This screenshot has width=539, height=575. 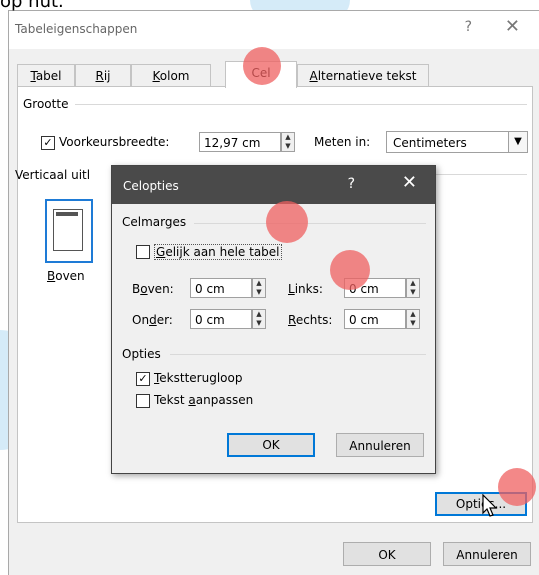 I want to click on preferred-width-checkbox: ✓, so click(x=48, y=143).